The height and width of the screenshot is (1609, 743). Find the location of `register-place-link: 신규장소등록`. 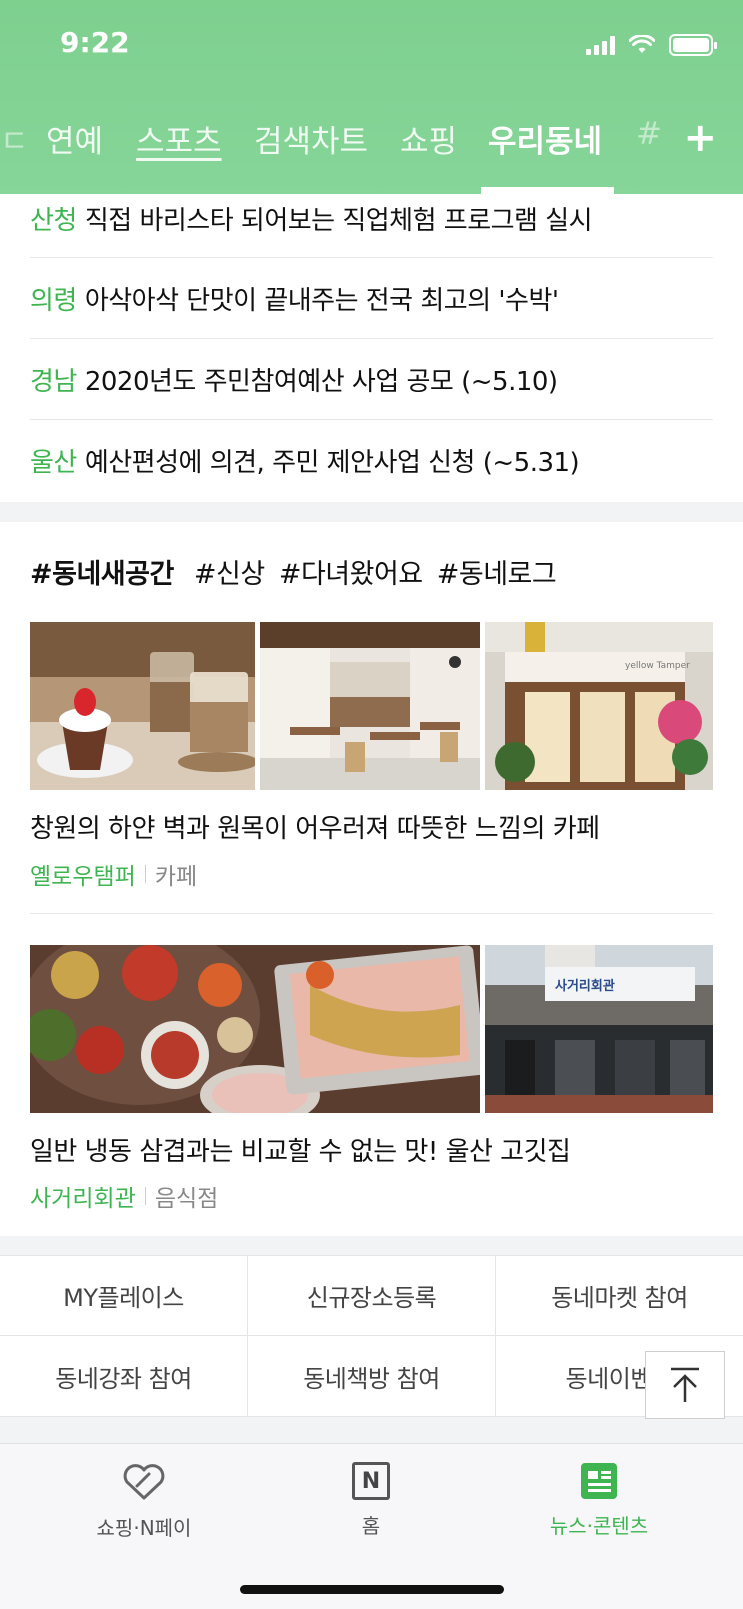

register-place-link: 신규장소등록 is located at coordinates (372, 1295).